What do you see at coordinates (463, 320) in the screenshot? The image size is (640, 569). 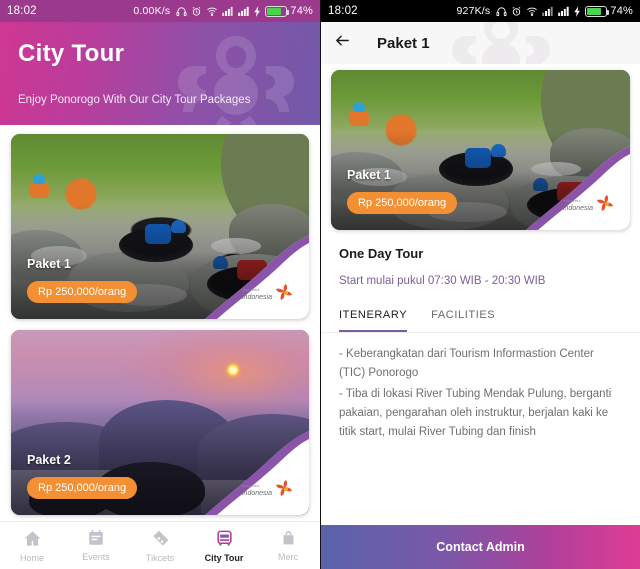 I see `tab-facilities: FACILITIES` at bounding box center [463, 320].